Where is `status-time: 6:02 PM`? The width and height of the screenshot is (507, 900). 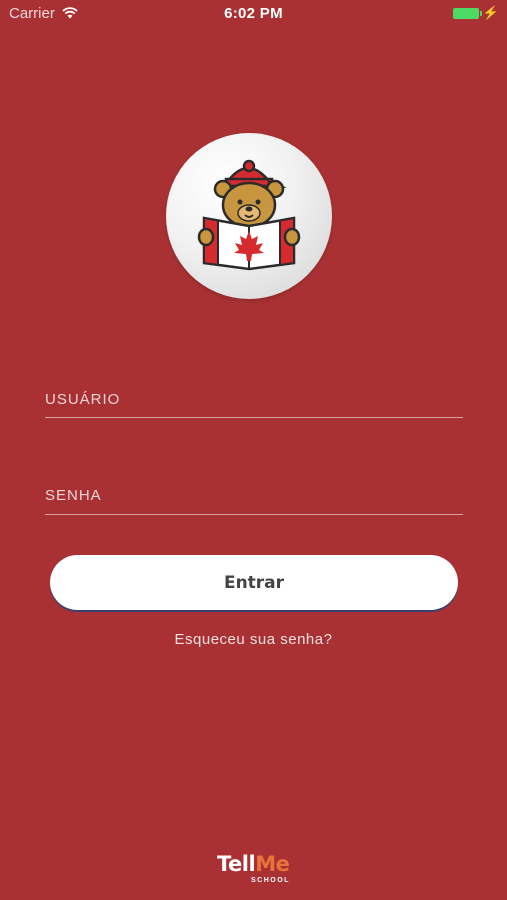 status-time: 6:02 PM is located at coordinates (253, 13).